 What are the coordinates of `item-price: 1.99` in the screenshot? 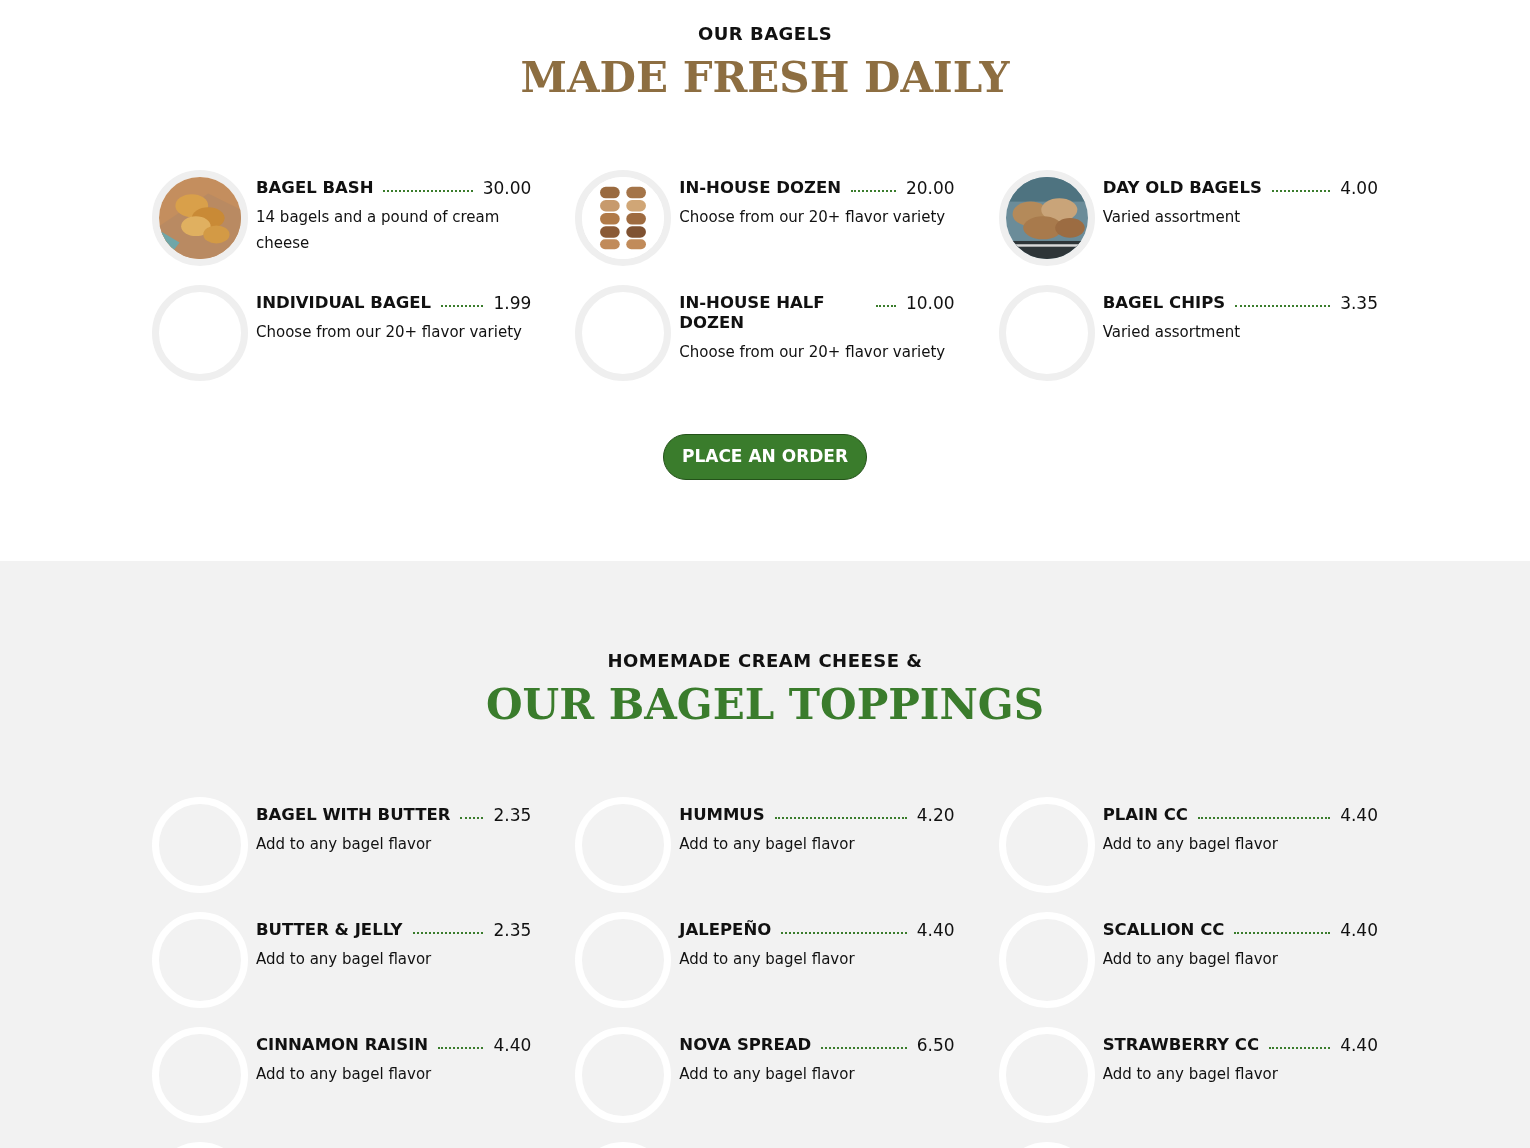 It's located at (512, 303).